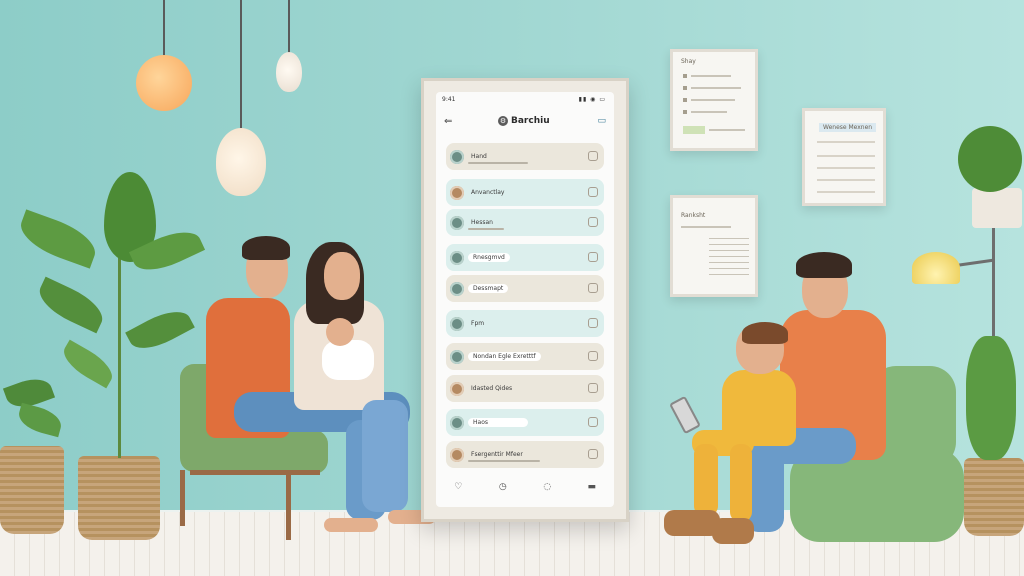 This screenshot has width=1024, height=576. Describe the element at coordinates (525, 192) in the screenshot. I see `list-item: Anvanctlay` at that location.